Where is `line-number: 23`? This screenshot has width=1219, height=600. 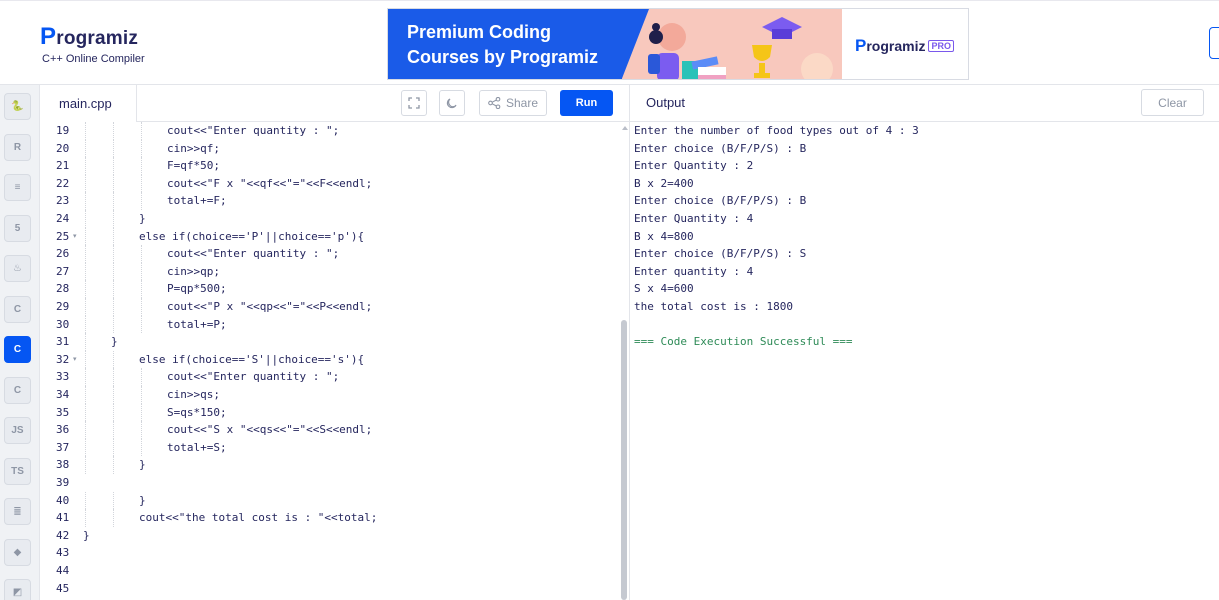
line-number: 23 is located at coordinates (63, 201).